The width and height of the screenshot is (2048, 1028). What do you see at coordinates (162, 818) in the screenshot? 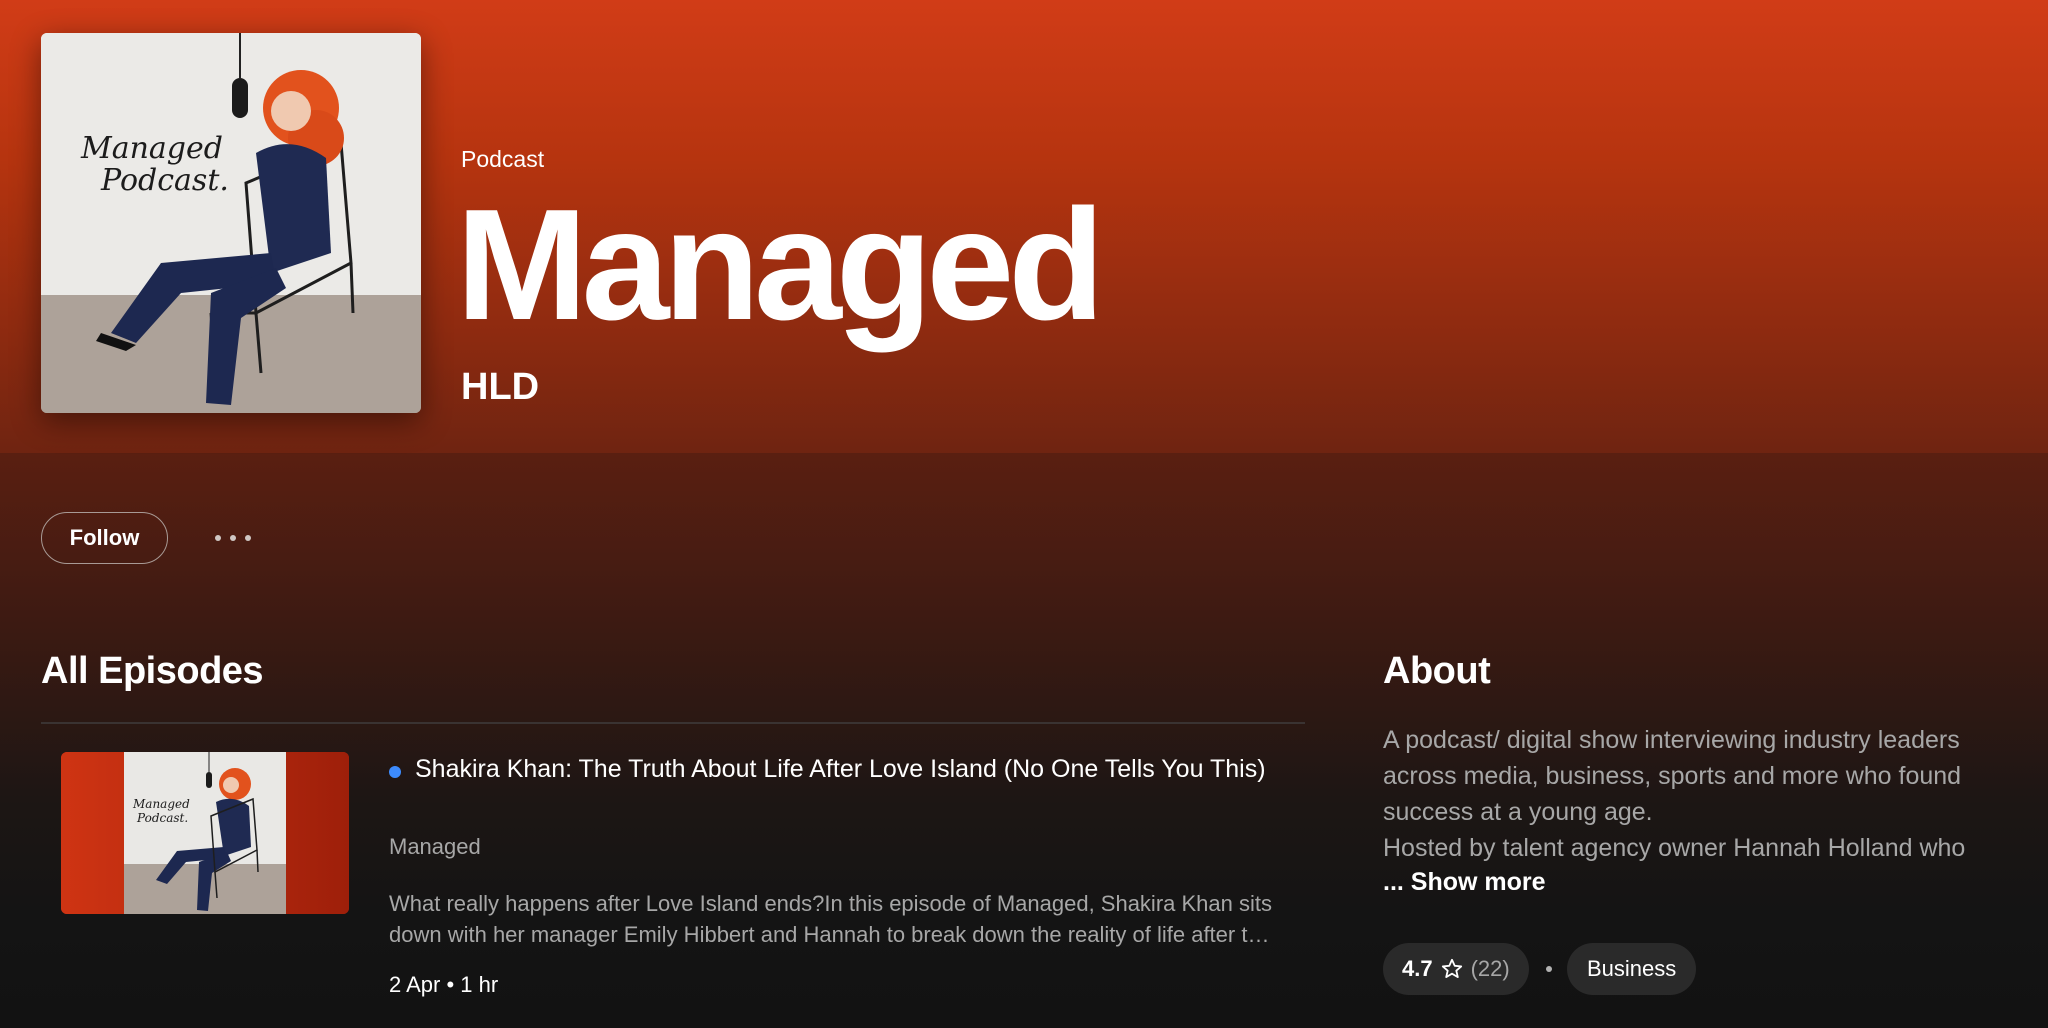
I see `svg-text: Podcast.` at bounding box center [162, 818].